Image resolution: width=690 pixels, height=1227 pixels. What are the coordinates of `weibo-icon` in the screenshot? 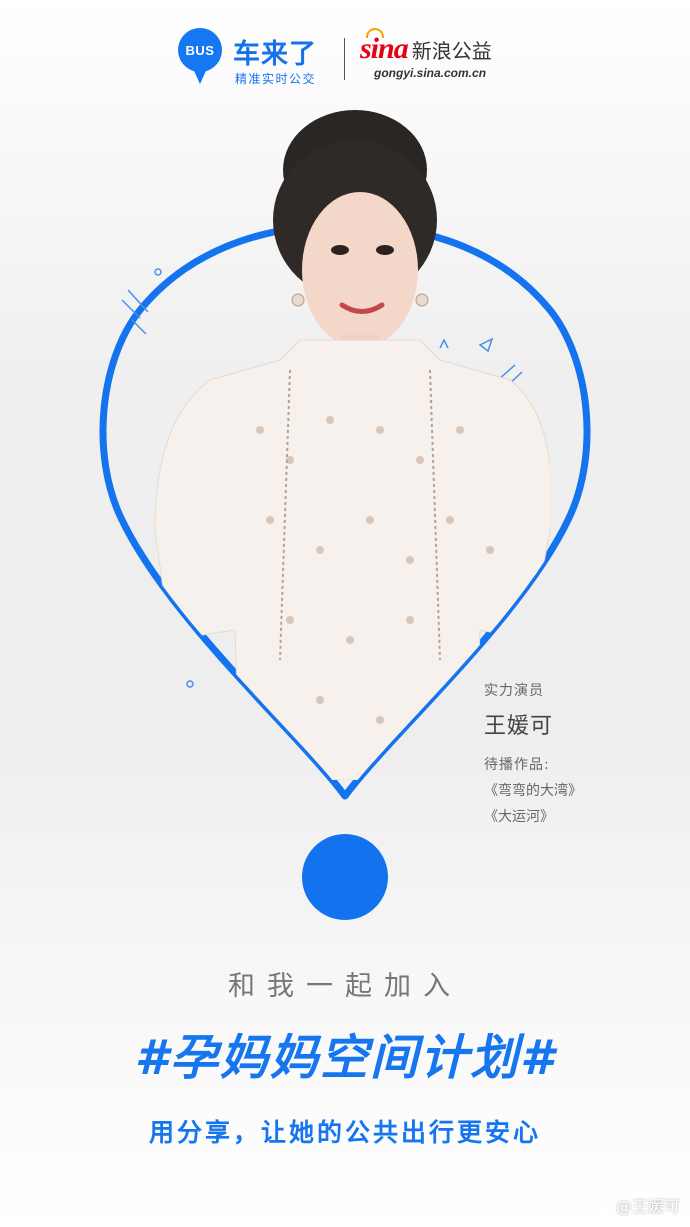 It's located at (603, 1205).